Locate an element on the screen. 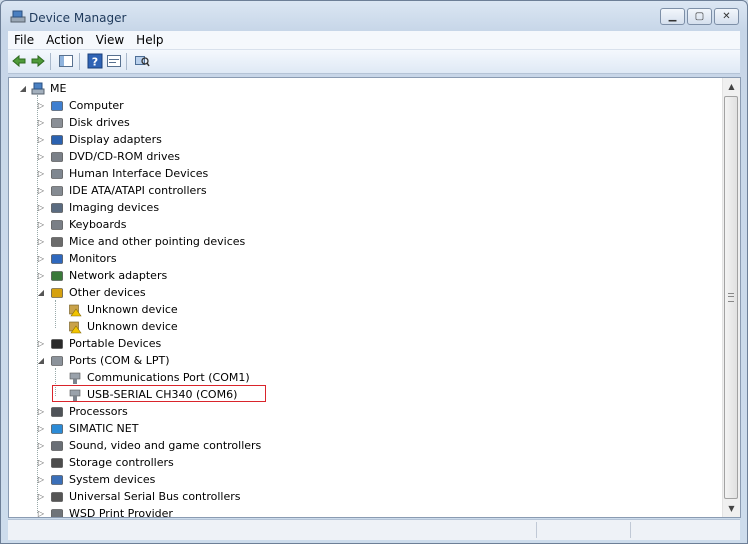 This screenshot has height=544, width=748. back-icon is located at coordinates (19, 61).